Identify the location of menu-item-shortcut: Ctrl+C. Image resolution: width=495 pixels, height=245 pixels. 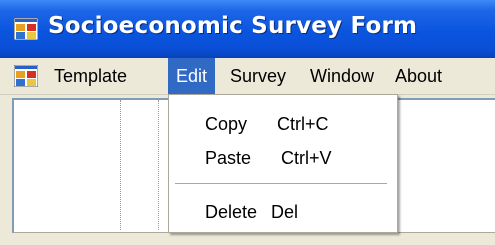
(303, 124).